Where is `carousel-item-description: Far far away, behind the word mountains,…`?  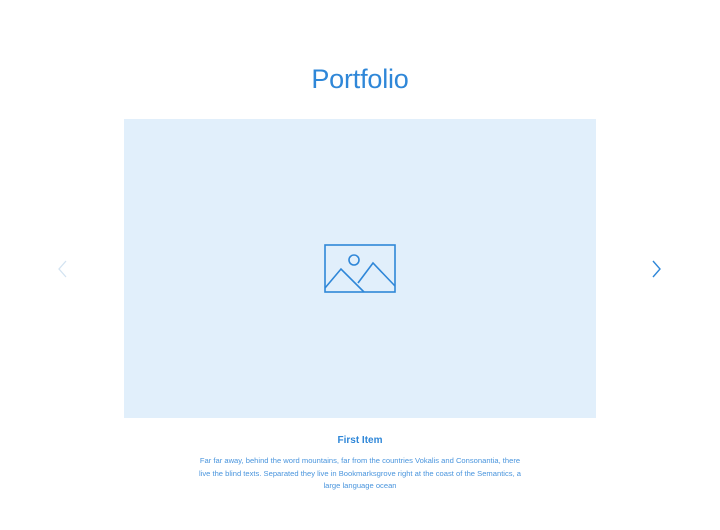
carousel-item-description: Far far away, behind the word mountains,… is located at coordinates (360, 473).